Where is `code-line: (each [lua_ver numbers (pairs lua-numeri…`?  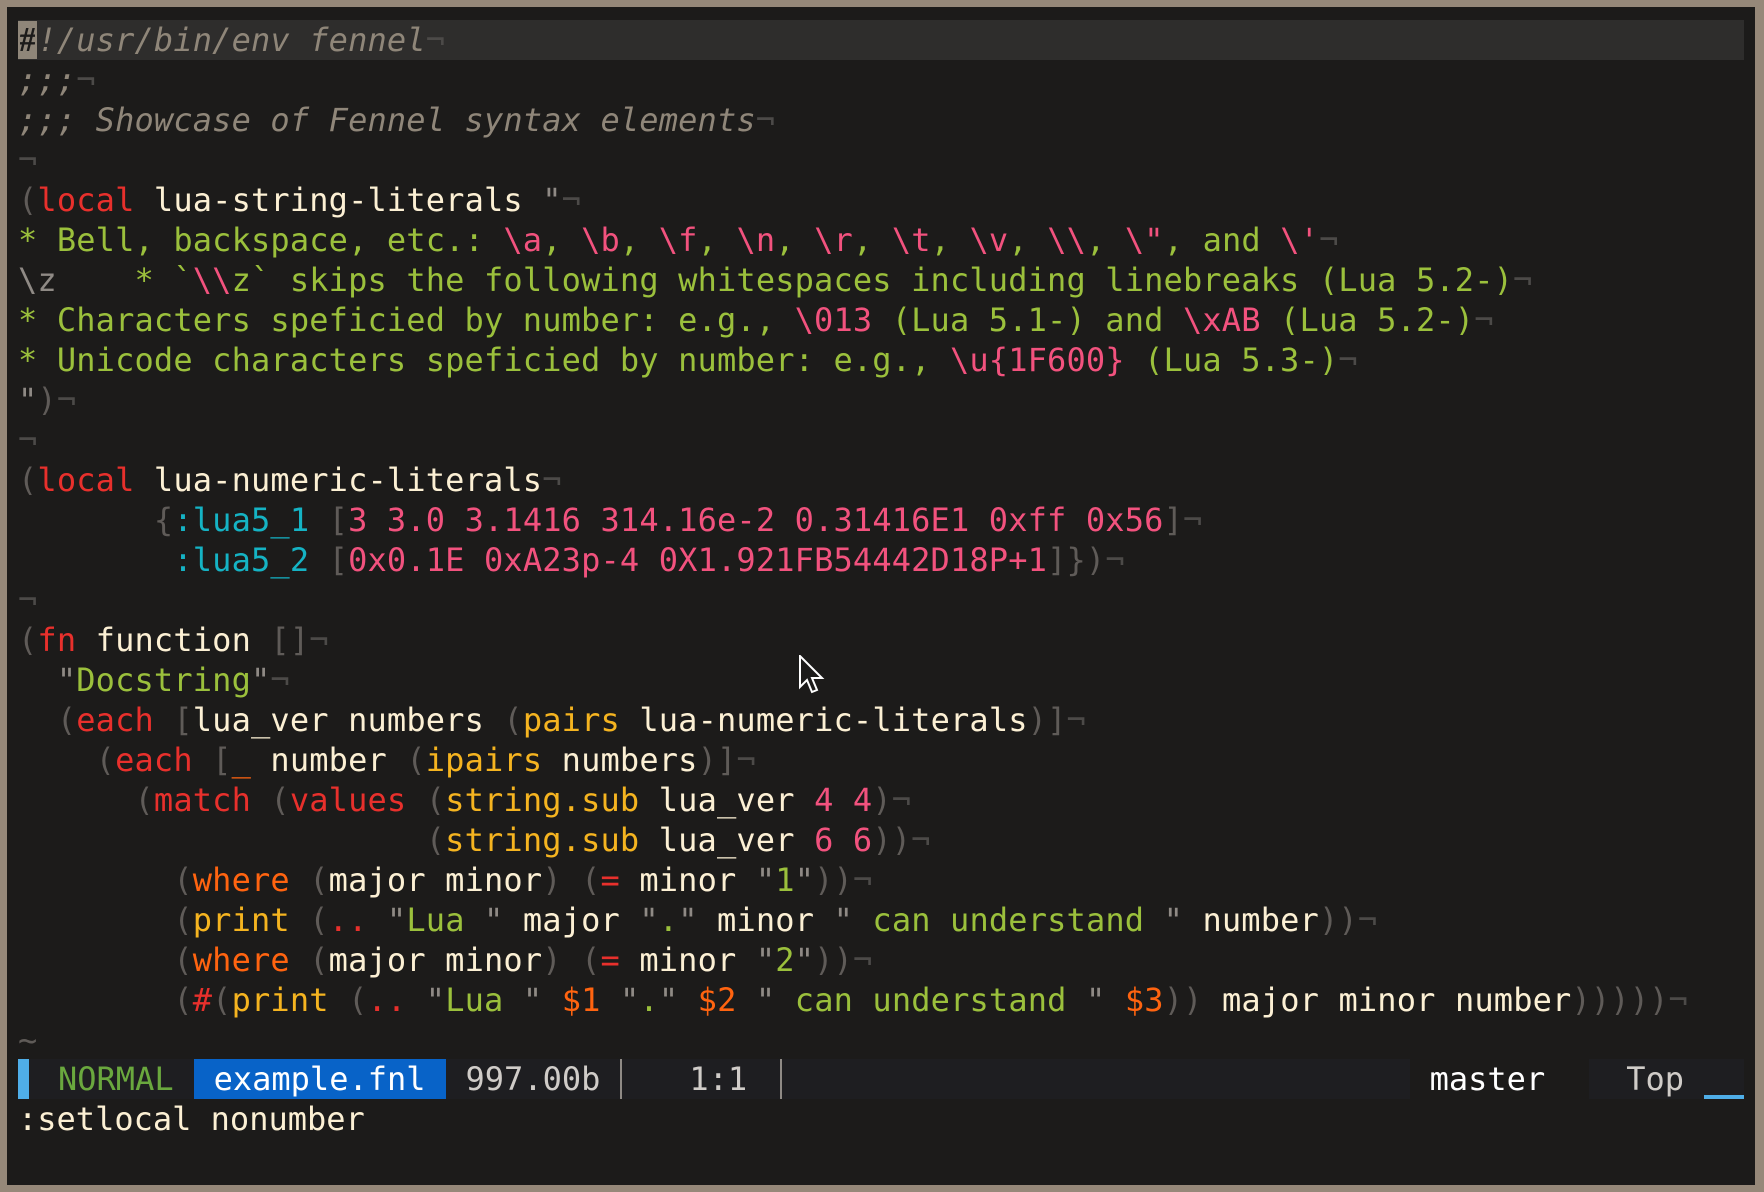 code-line: (each [lua_ver numbers (pairs lua-numeri… is located at coordinates (881, 720).